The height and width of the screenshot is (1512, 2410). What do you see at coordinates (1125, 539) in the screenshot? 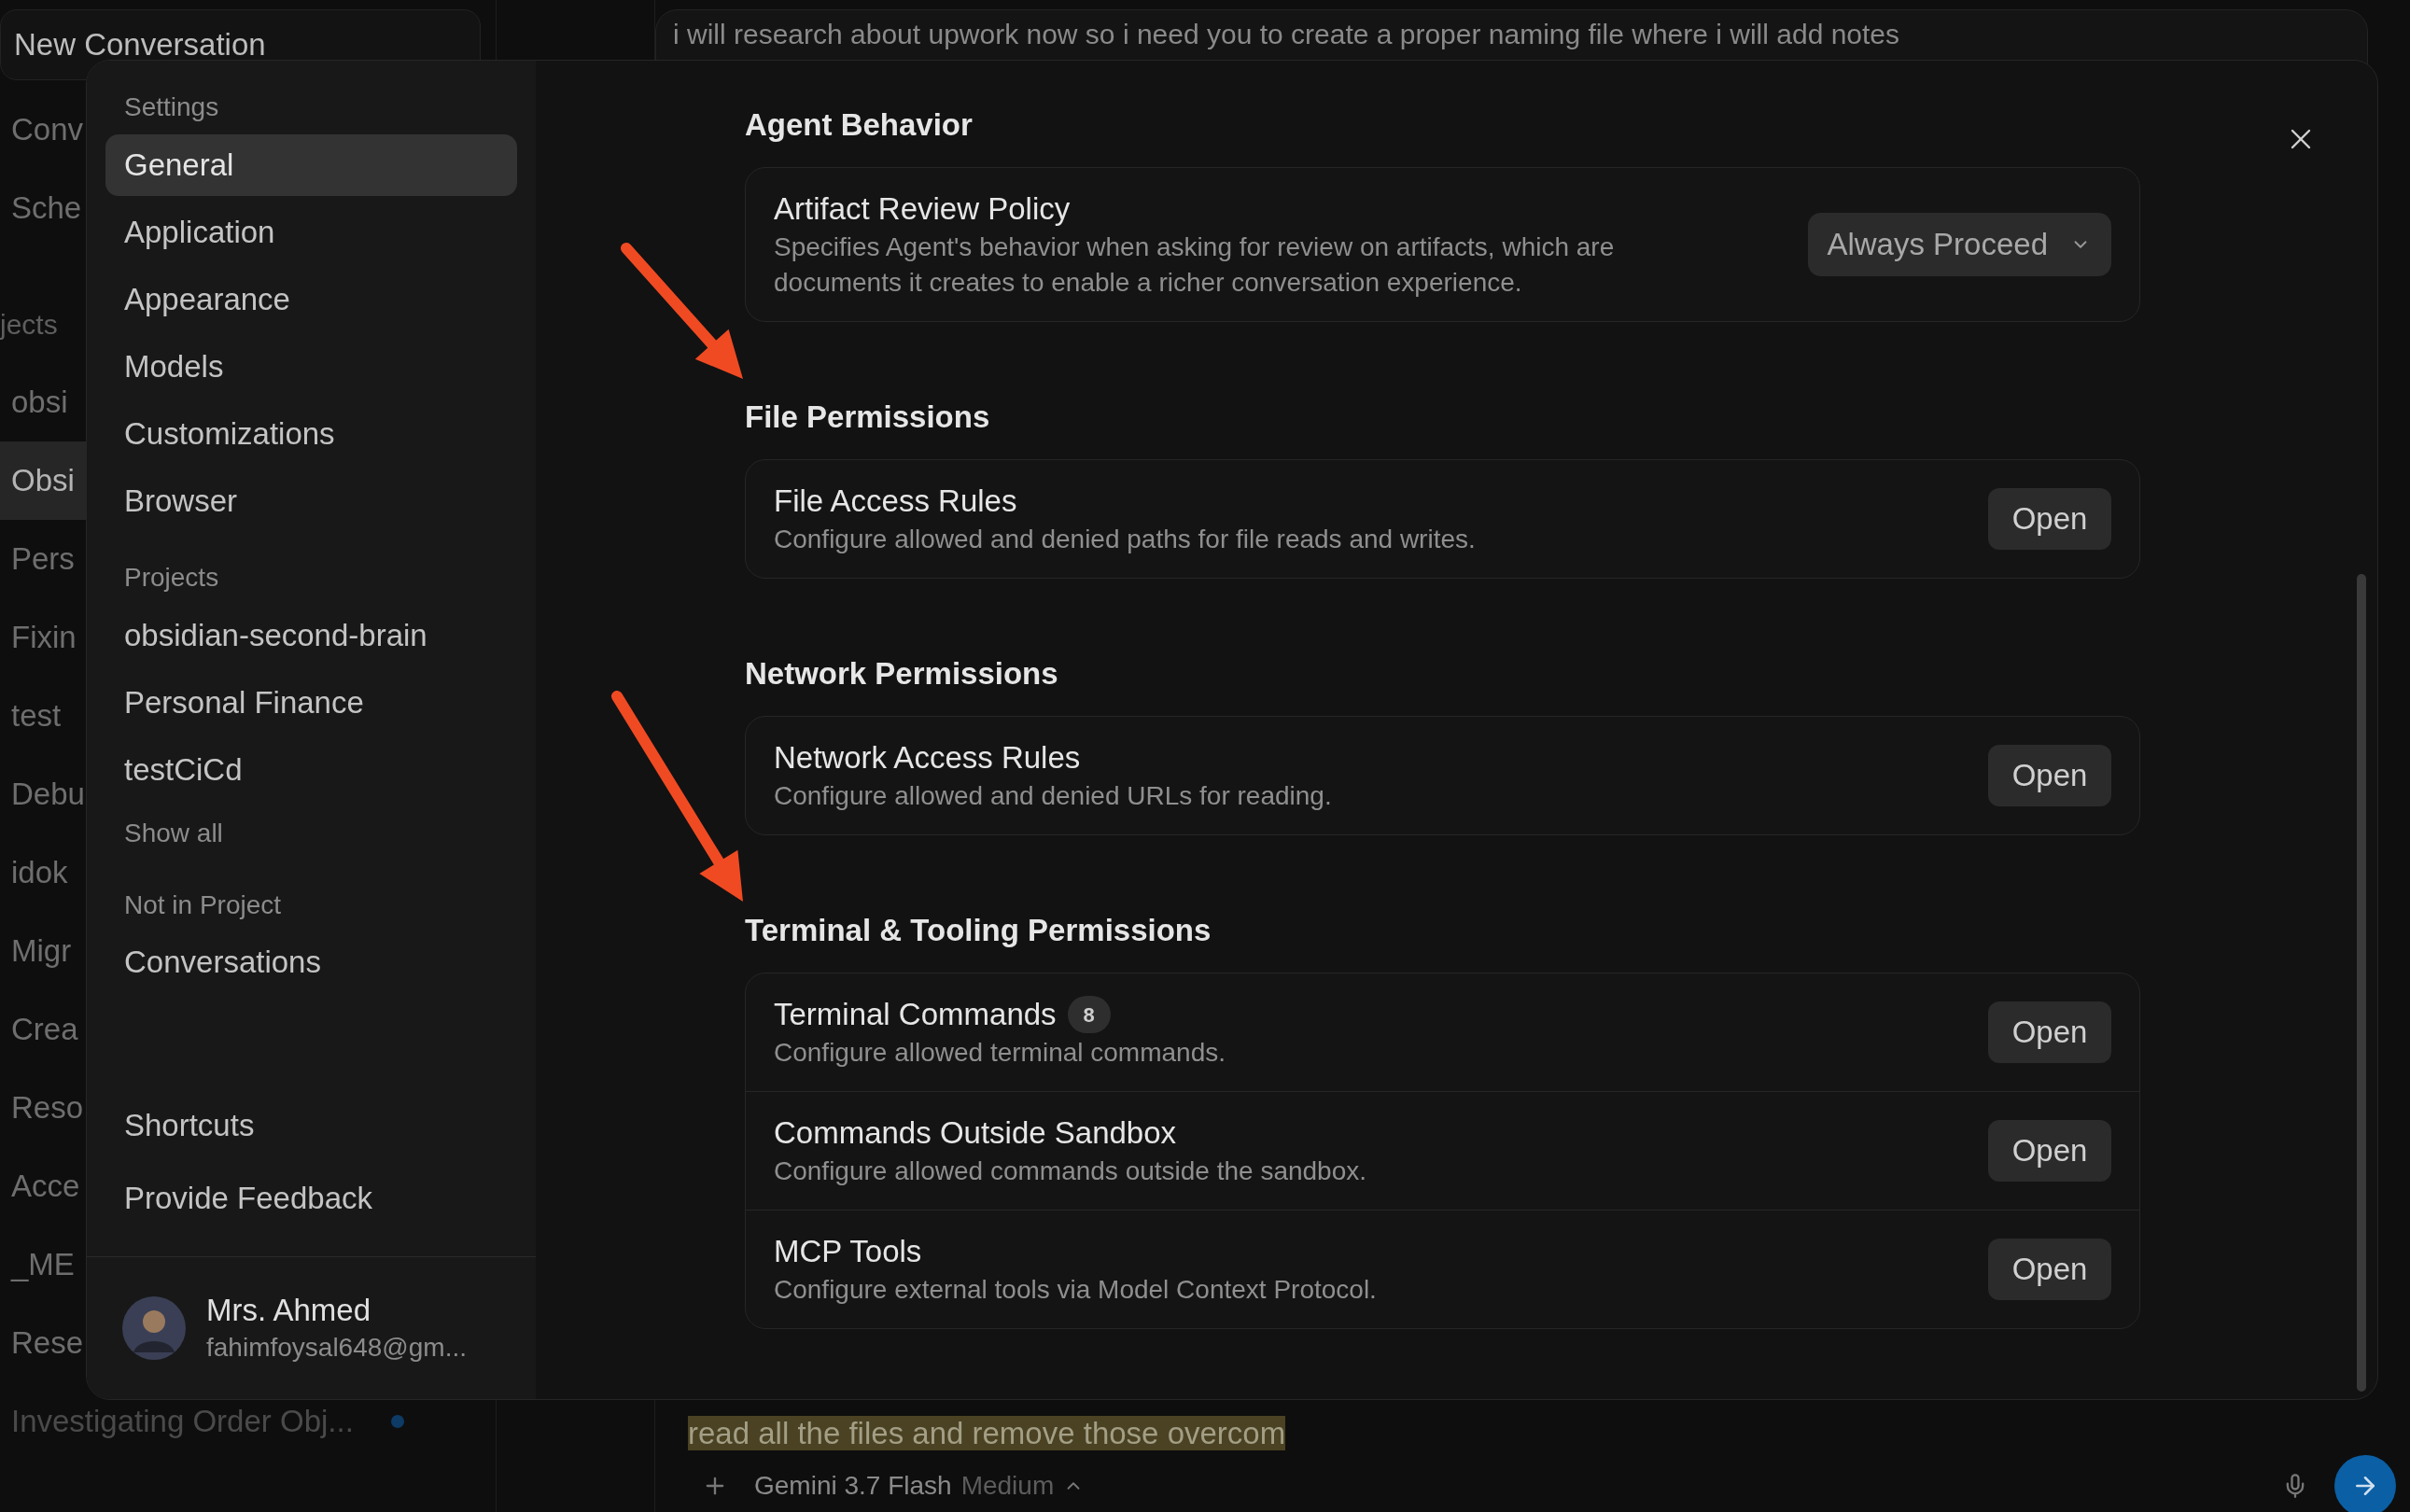
I see `setting-description: Configure allowed and denied paths for file reads and writes.` at bounding box center [1125, 539].